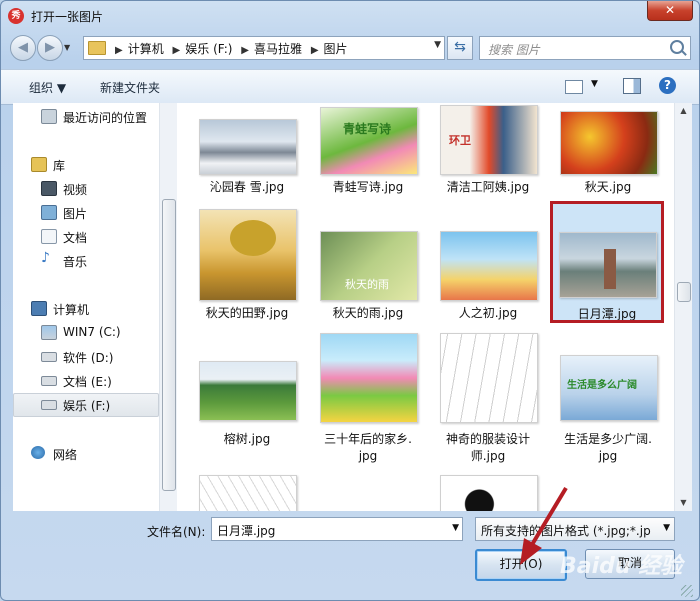  I want to click on sidebar-item-music: ♪ 音乐, so click(85, 260).